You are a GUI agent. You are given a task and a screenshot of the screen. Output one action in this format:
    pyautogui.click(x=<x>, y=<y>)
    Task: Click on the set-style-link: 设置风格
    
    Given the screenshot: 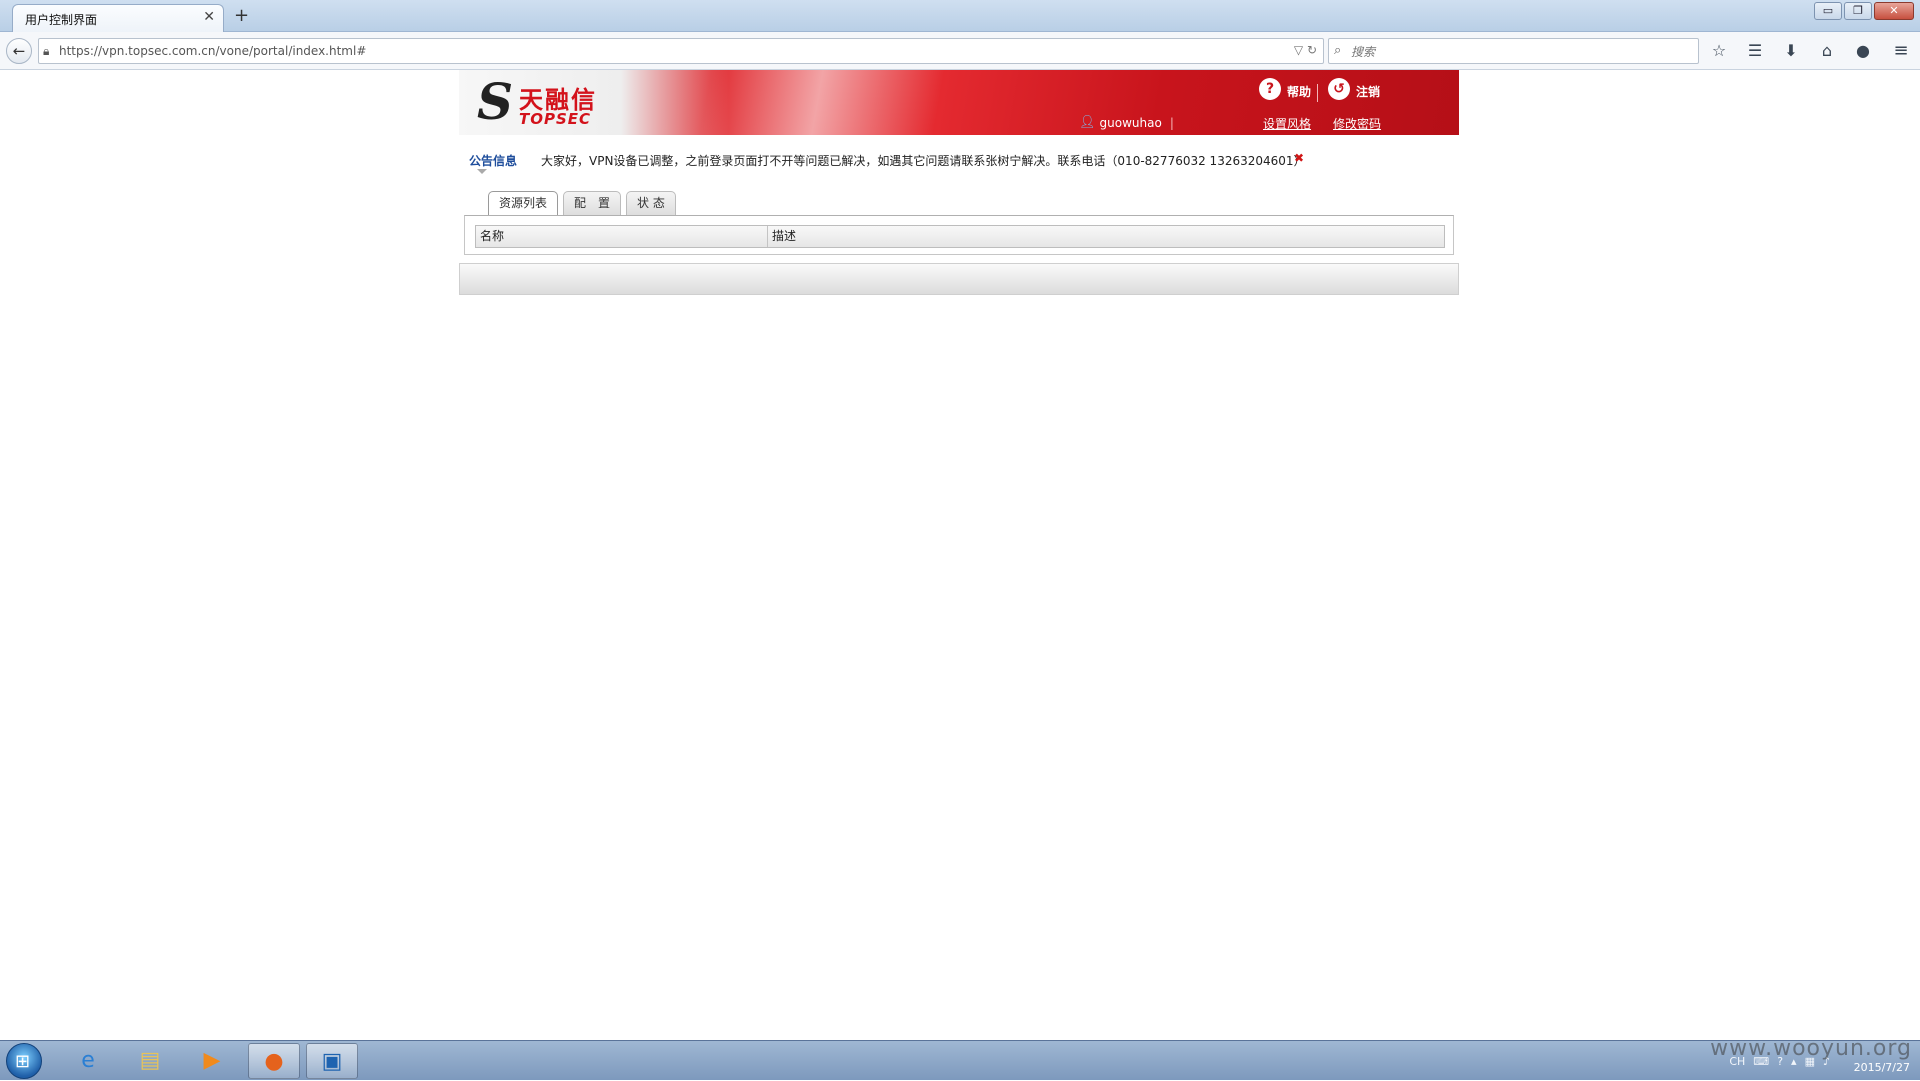 What is the action you would take?
    pyautogui.click(x=1287, y=123)
    